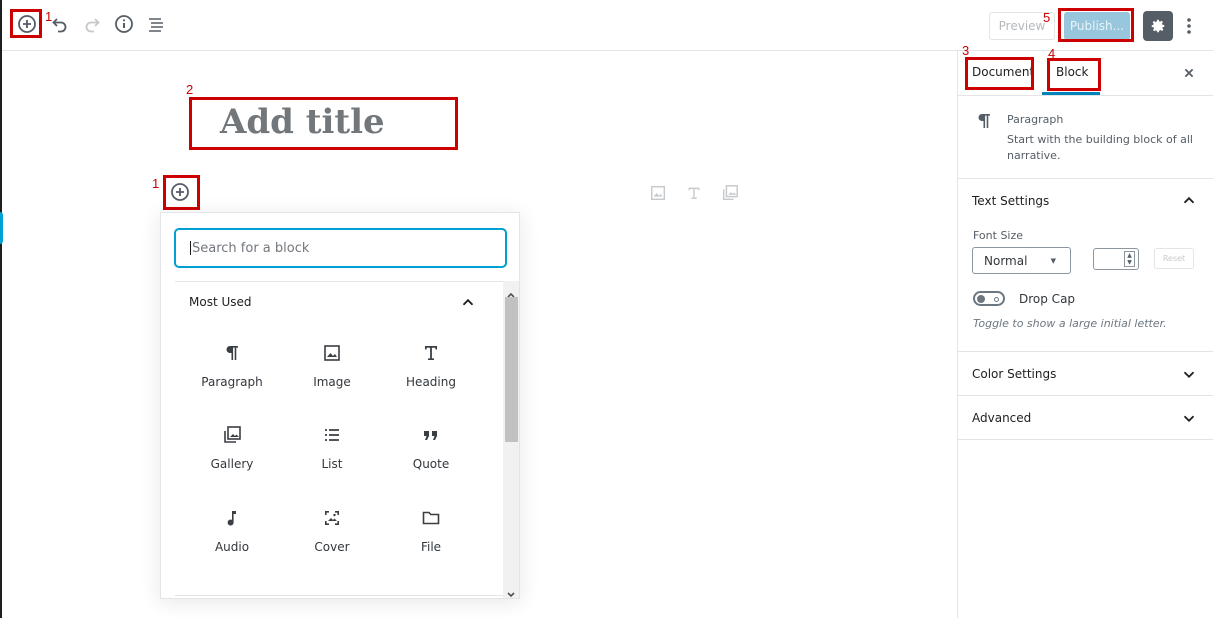 The width and height of the screenshot is (1213, 618). I want to click on drop-cap-help: Toggle to show a large initial letter., so click(1070, 323).